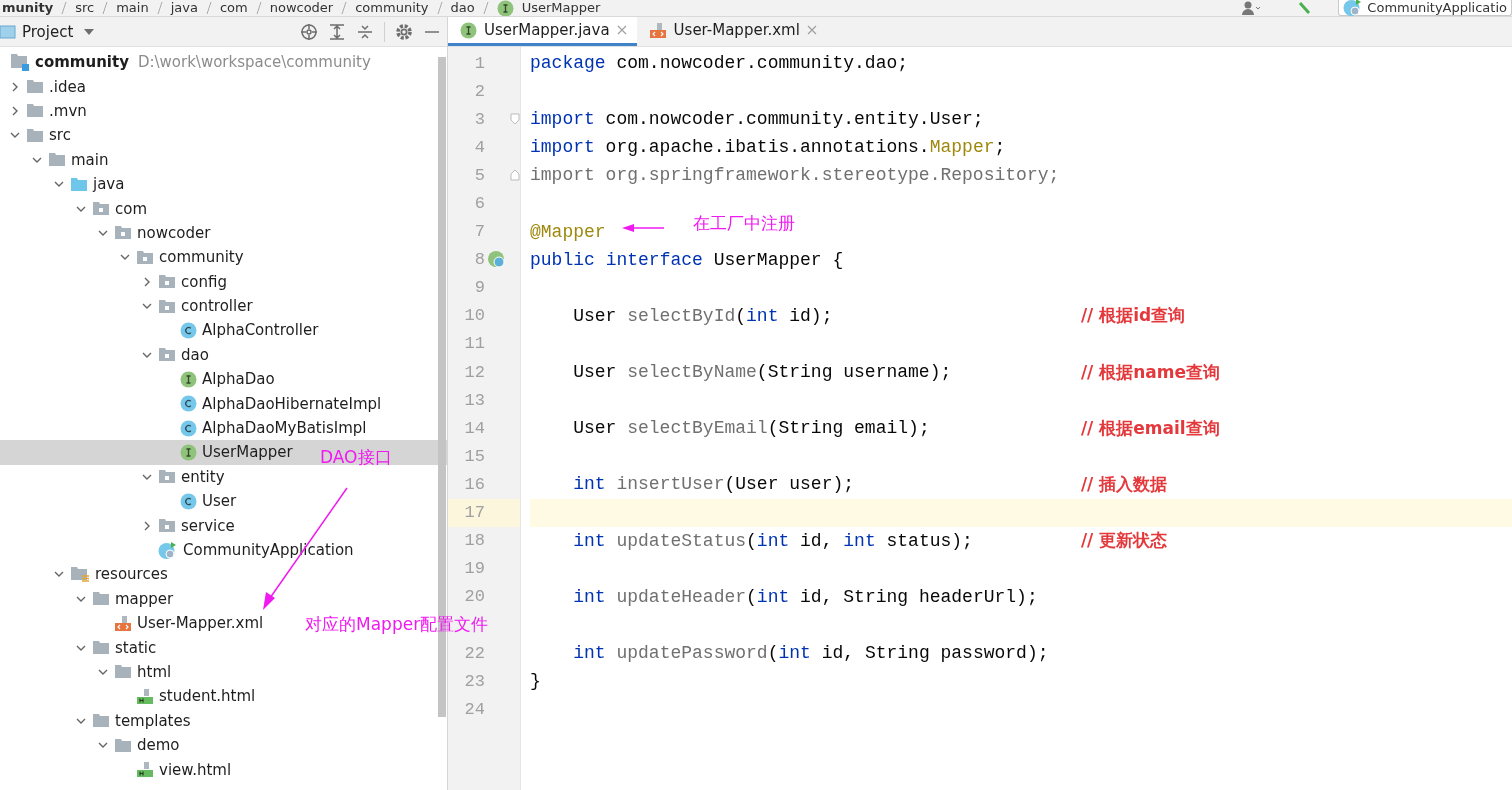  I want to click on breadcrumb-item: UserMapper, so click(561, 8).